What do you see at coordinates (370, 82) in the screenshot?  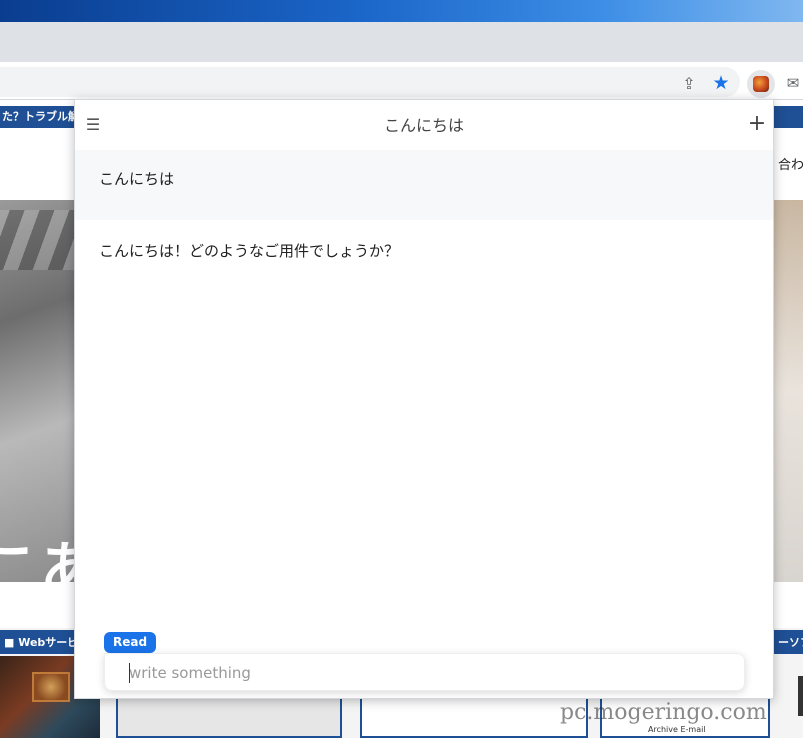 I see `address-bar` at bounding box center [370, 82].